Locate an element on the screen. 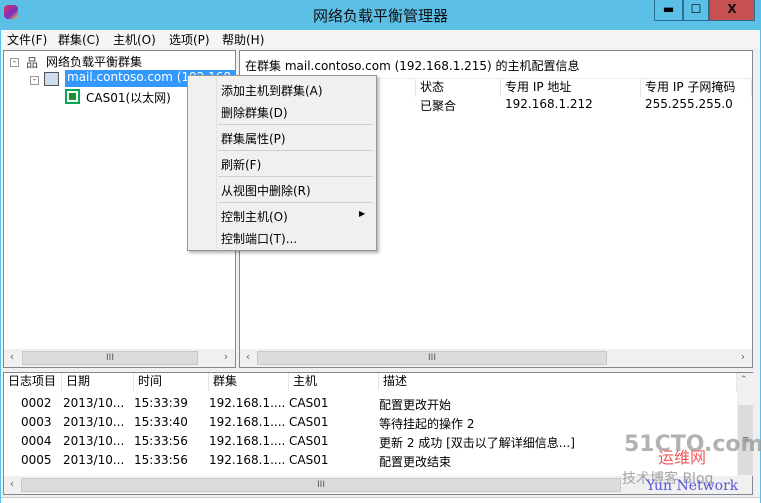 This screenshot has width=761, height=503. log-column-host: 主机 is located at coordinates (334, 382).